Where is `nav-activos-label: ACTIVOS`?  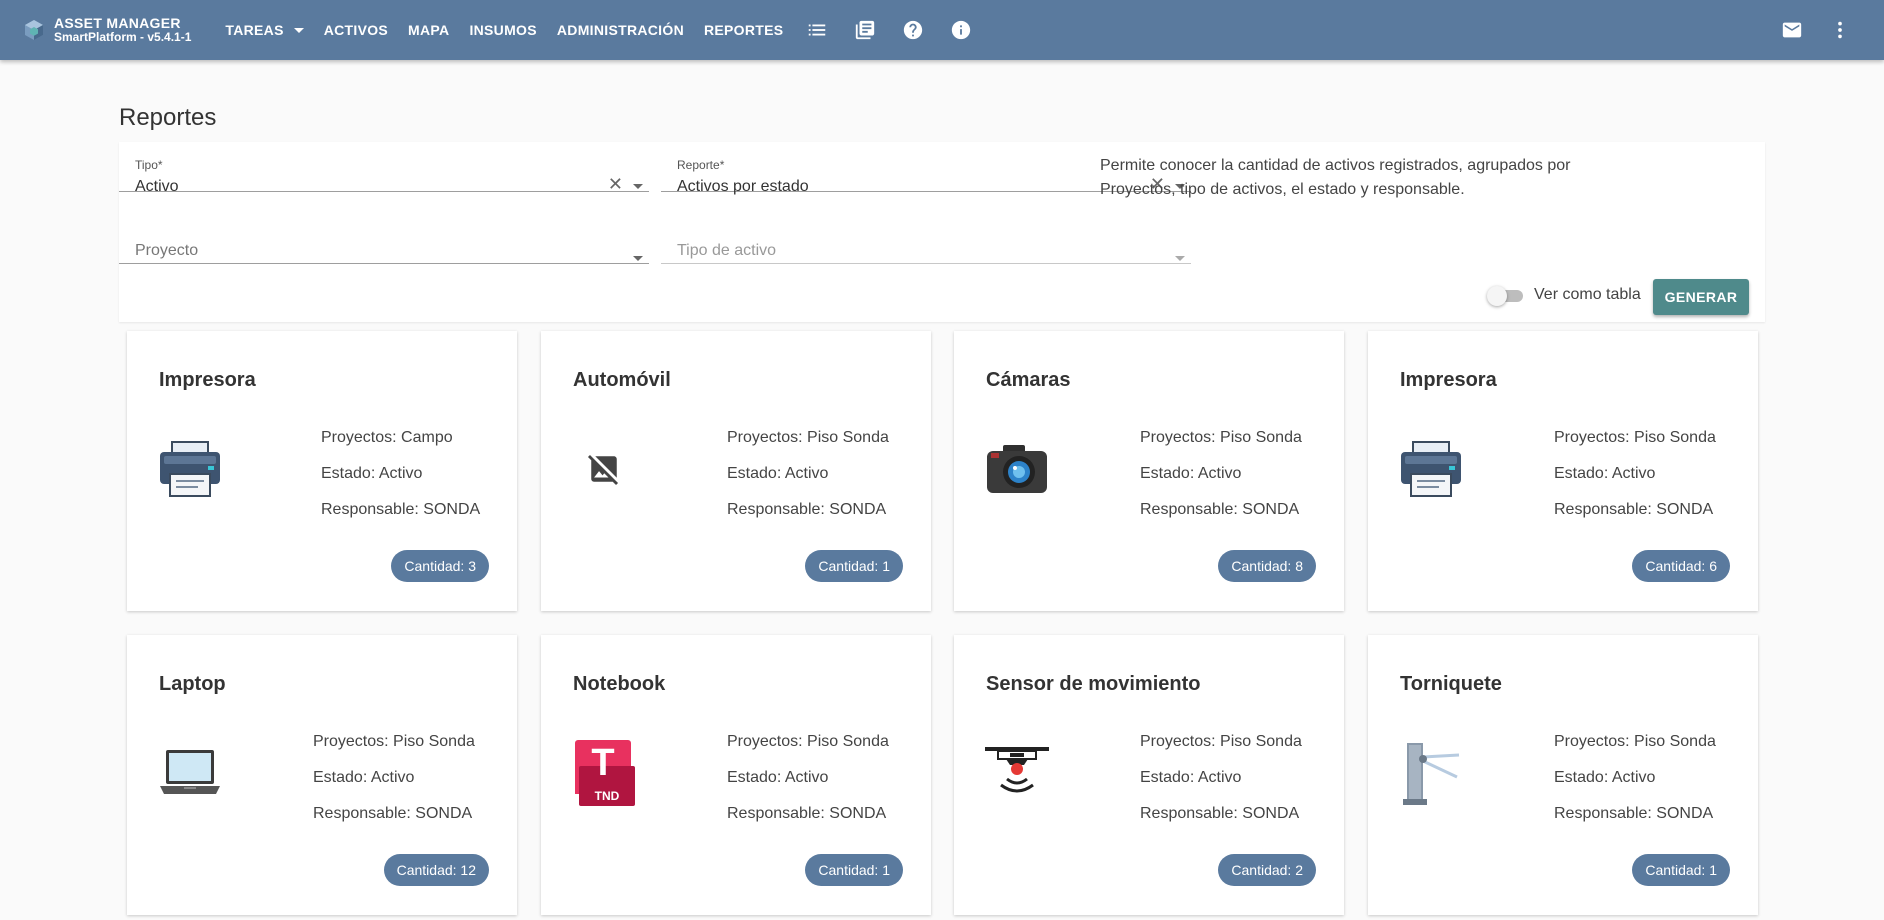
nav-activos-label: ACTIVOS is located at coordinates (356, 30).